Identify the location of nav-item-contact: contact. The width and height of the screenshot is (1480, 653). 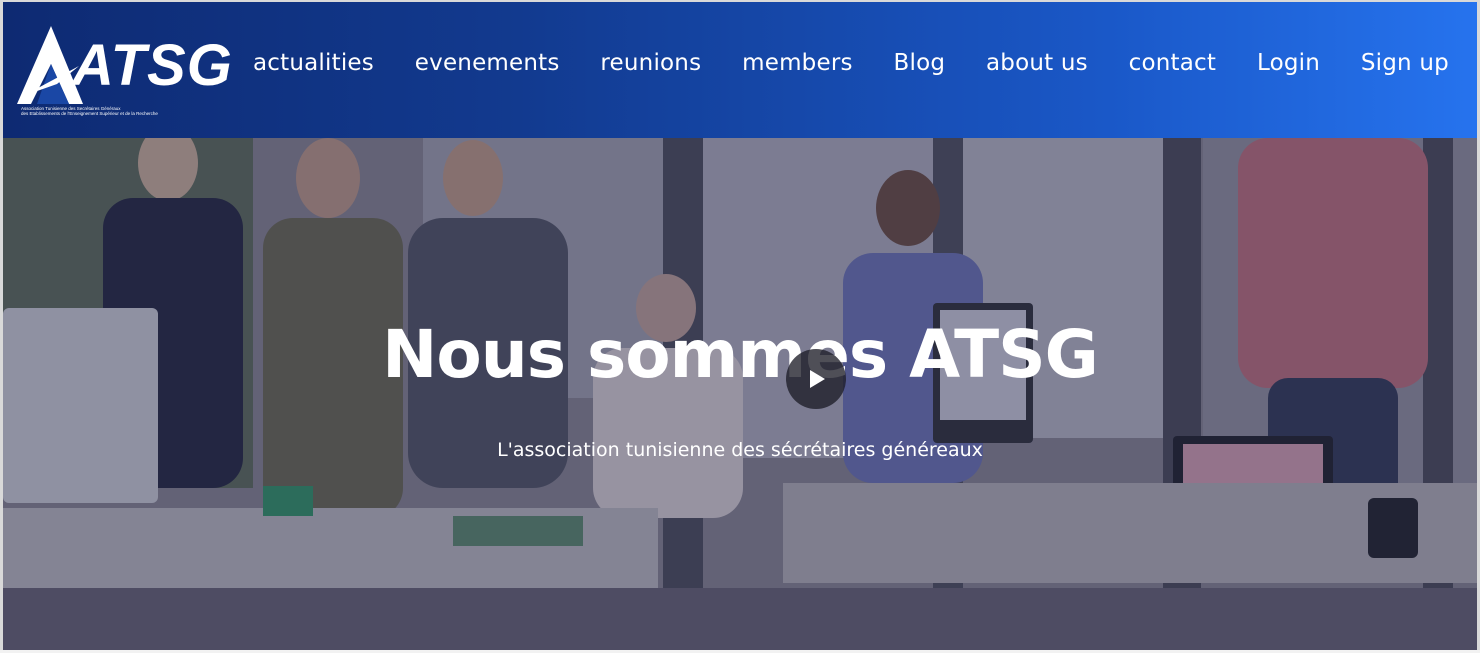
(1172, 63).